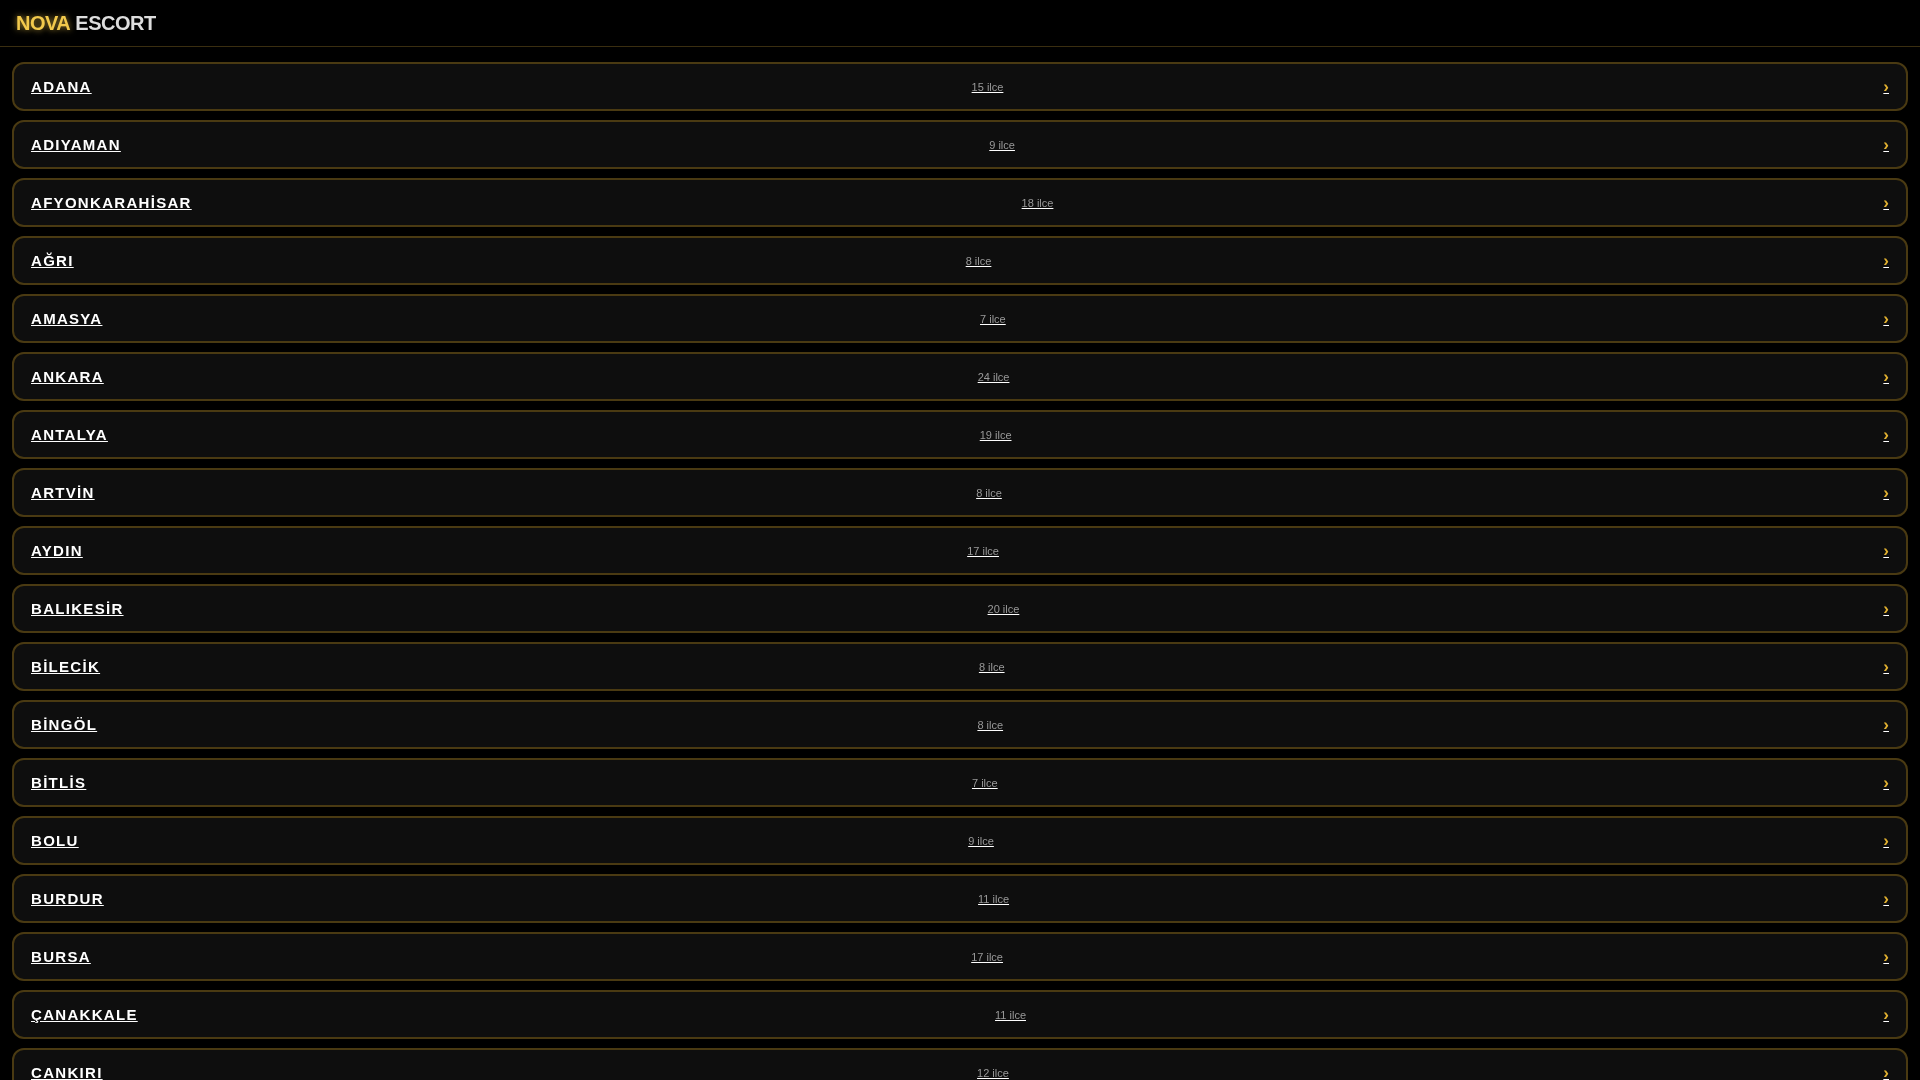  I want to click on city-link: BOLU, so click(55, 840).